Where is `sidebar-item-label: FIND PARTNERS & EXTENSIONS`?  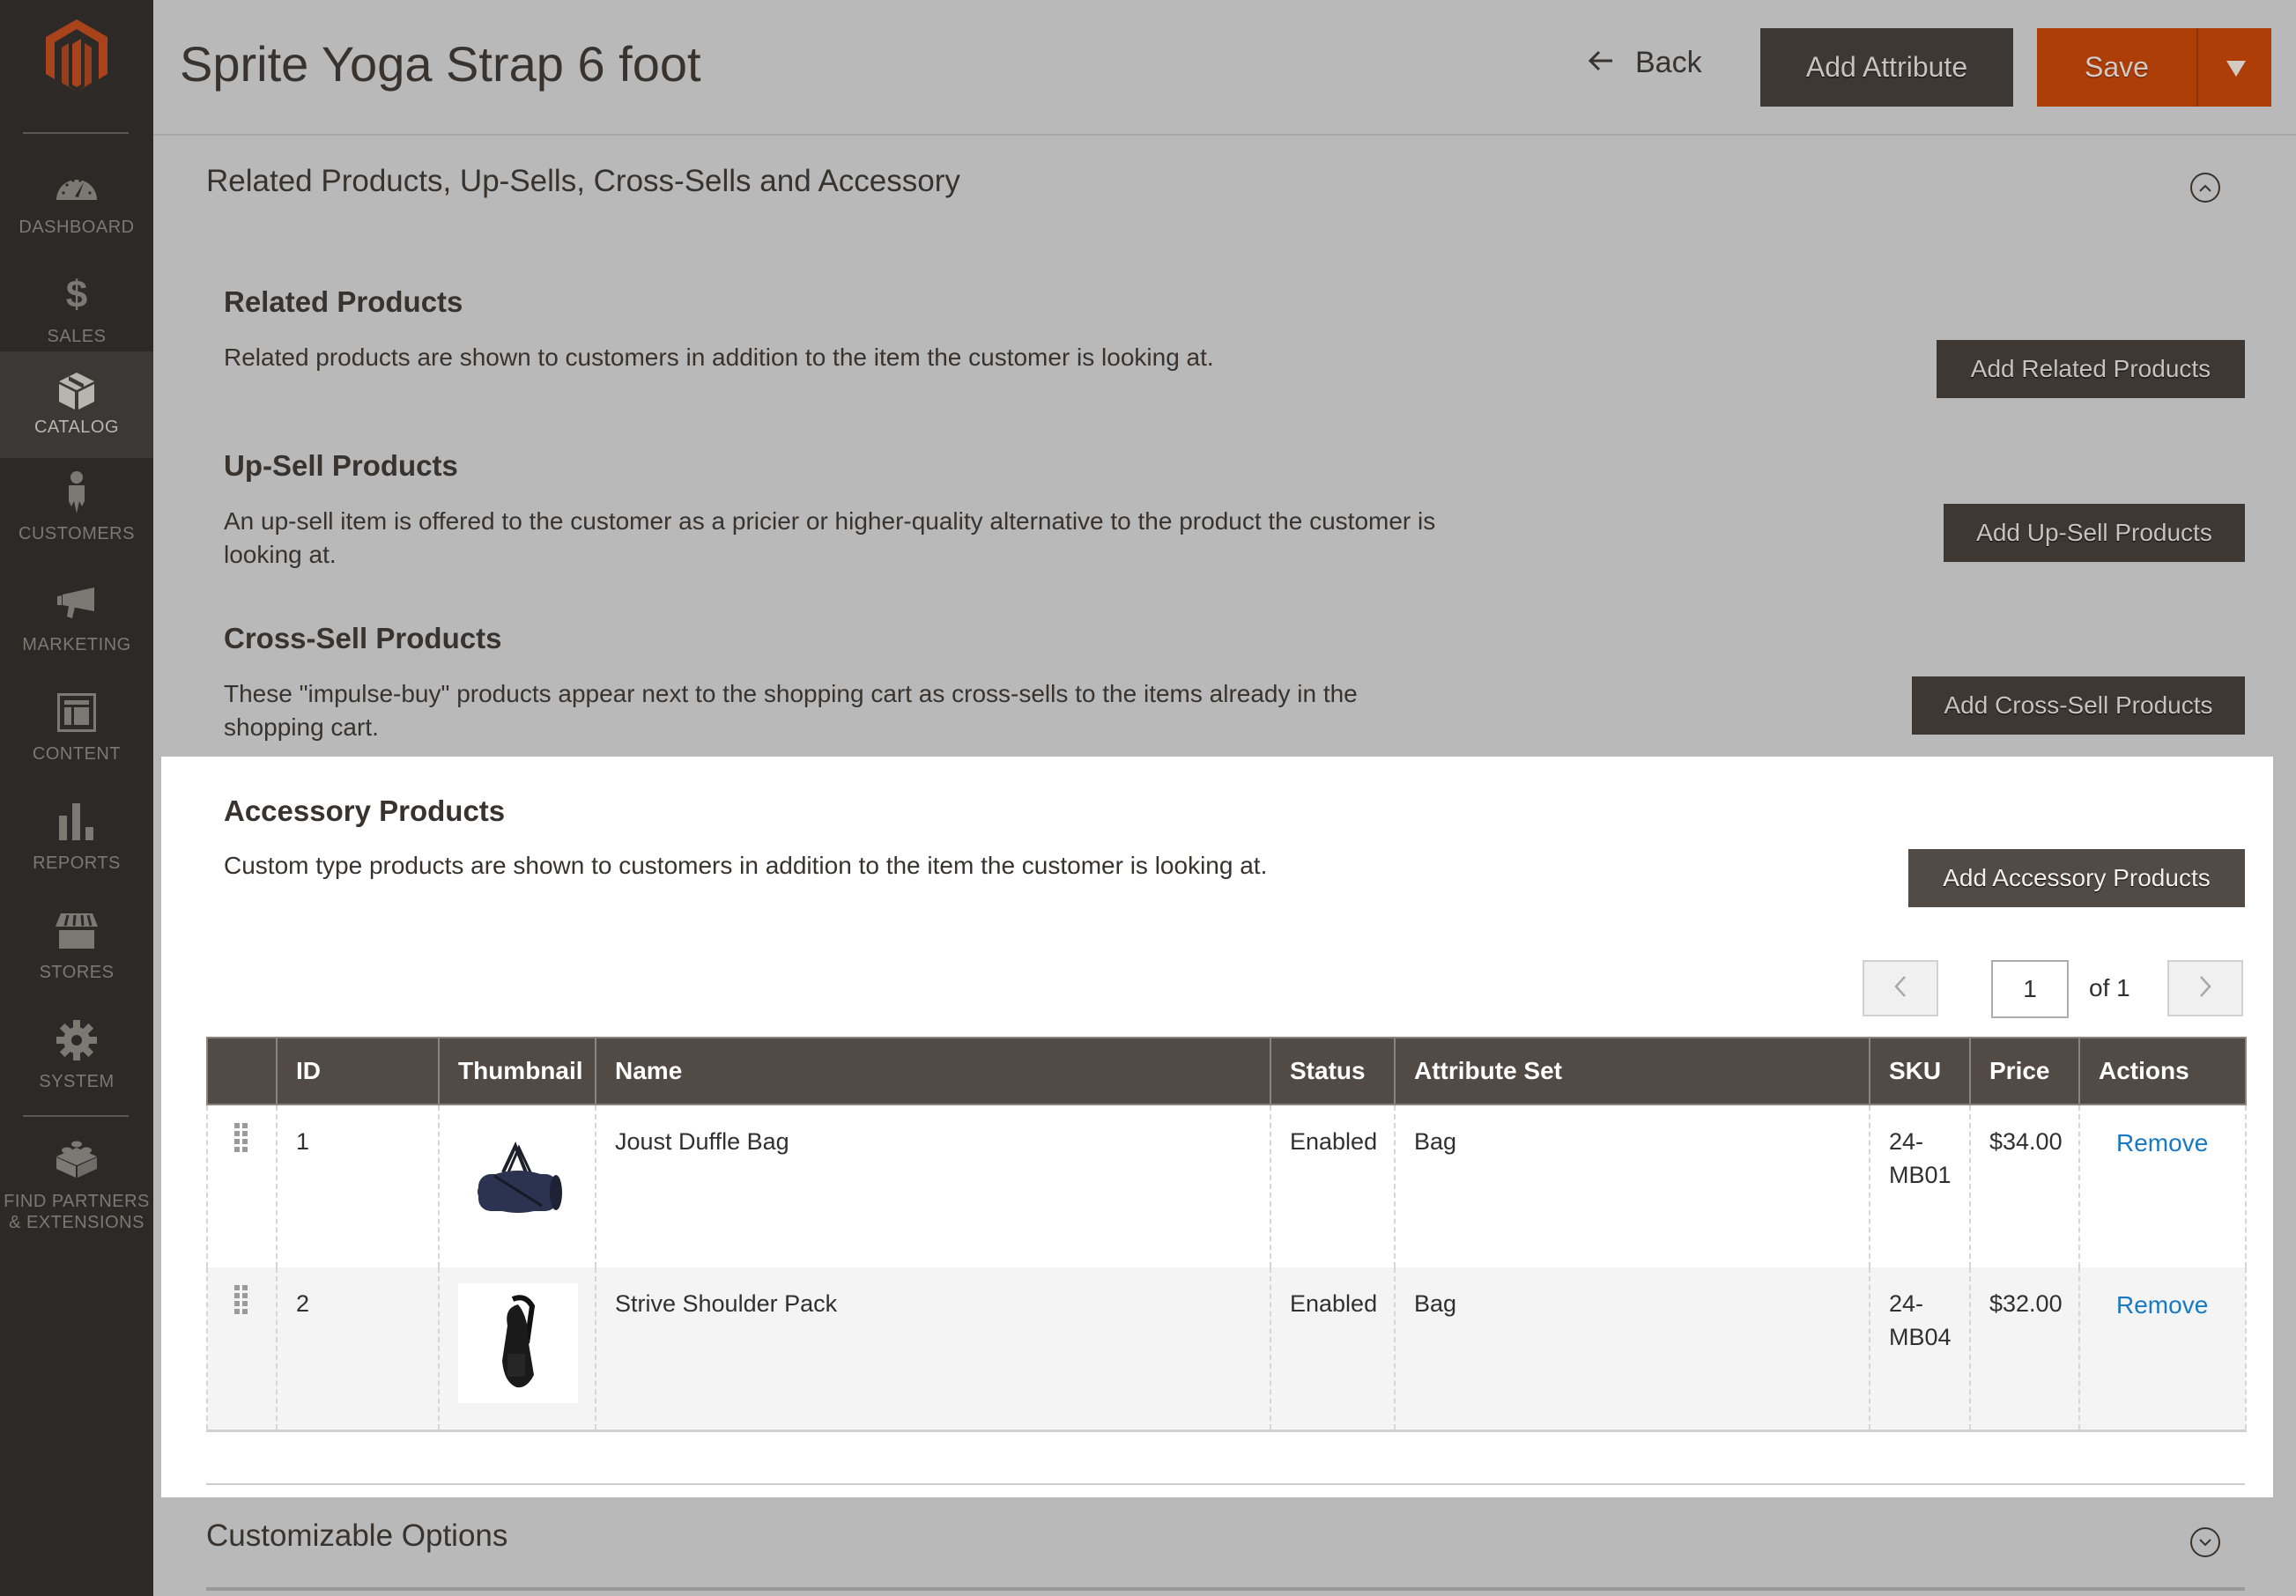
sidebar-item-label: FIND PARTNERS & EXTENSIONS is located at coordinates (76, 1212).